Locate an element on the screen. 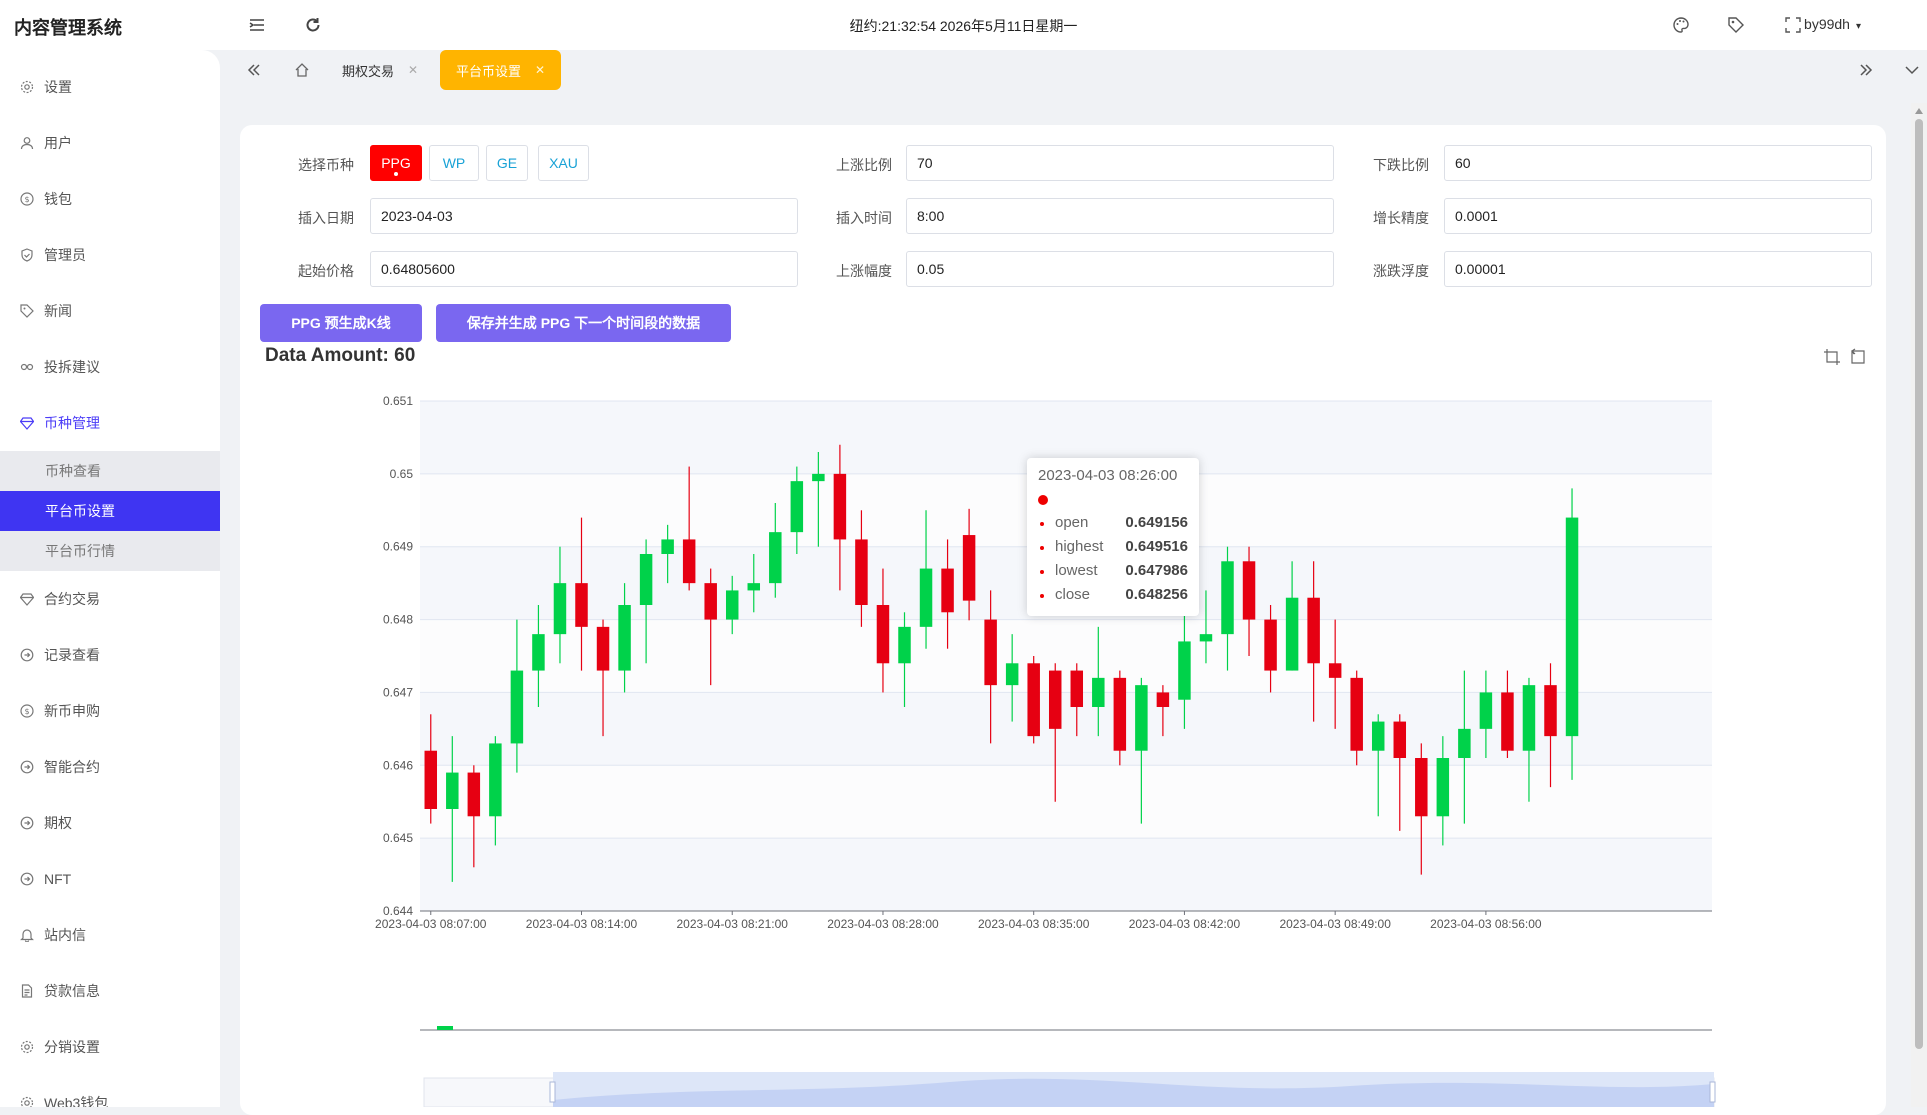  tooltip-value: 0.647986 is located at coordinates (1156, 570).